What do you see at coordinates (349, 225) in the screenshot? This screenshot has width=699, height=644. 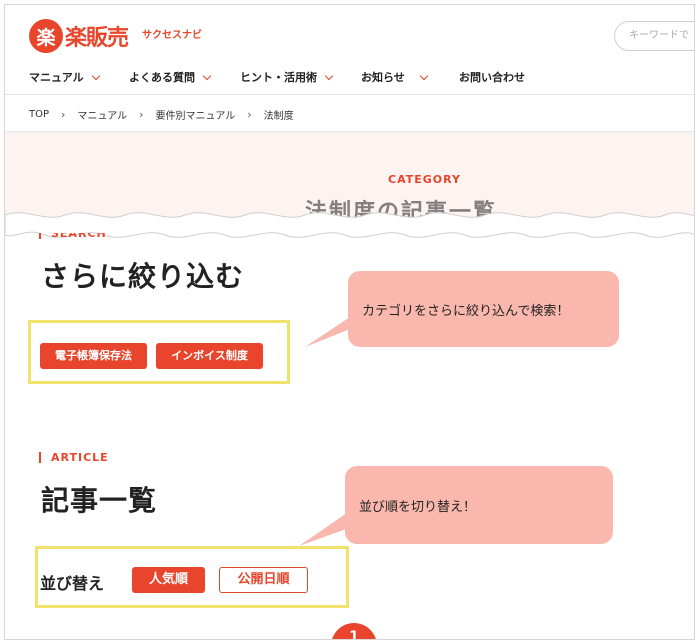 I see `torn-edge-divider` at bounding box center [349, 225].